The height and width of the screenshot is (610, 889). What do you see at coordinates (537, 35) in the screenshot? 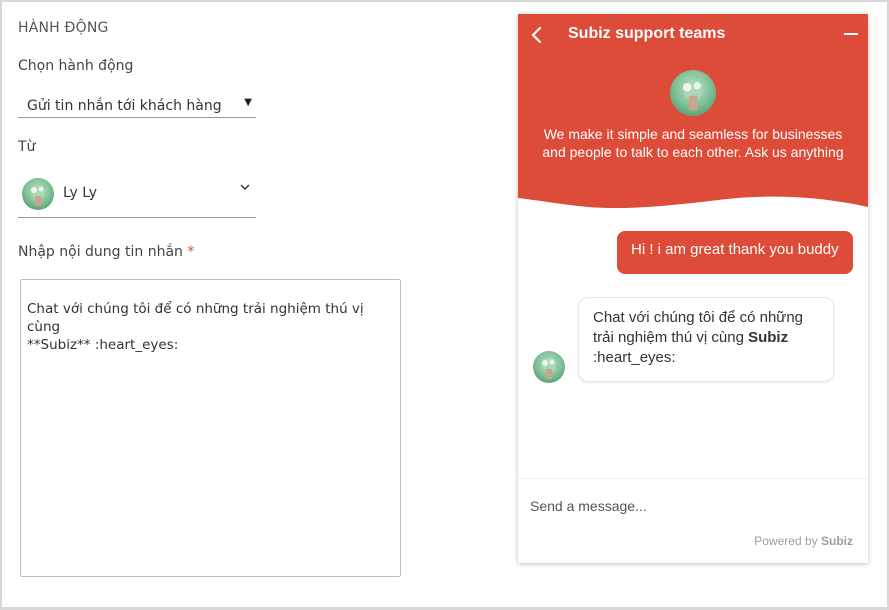
I see `back-arrow-icon` at bounding box center [537, 35].